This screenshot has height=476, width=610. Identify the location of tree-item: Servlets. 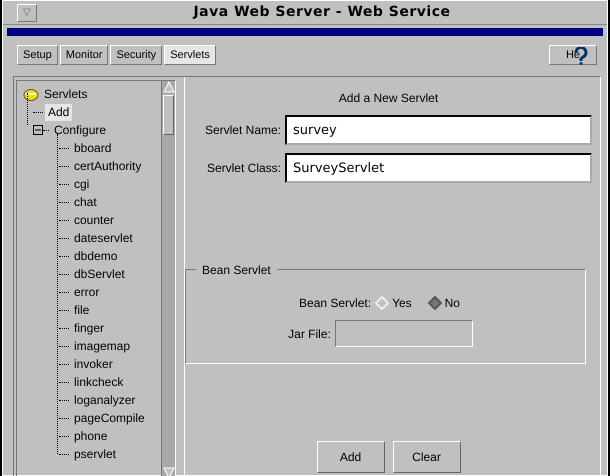
(65, 94).